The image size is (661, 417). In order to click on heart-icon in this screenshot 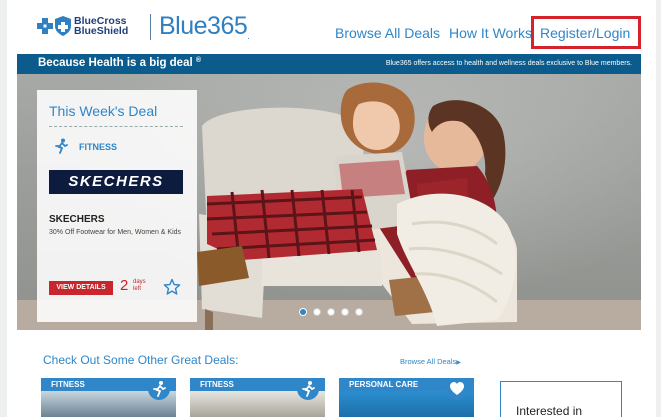, I will do `click(457, 389)`.